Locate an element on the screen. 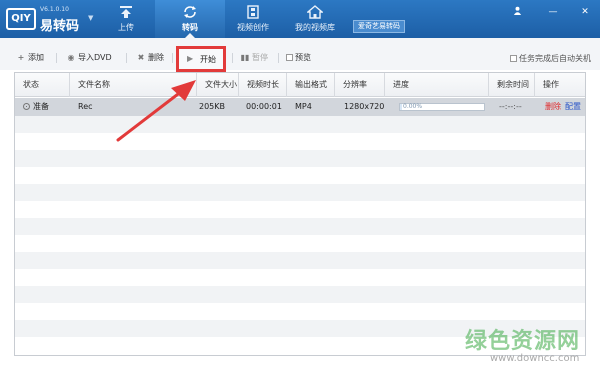 The image size is (600, 377). column-header: 输出格式 is located at coordinates (311, 85).